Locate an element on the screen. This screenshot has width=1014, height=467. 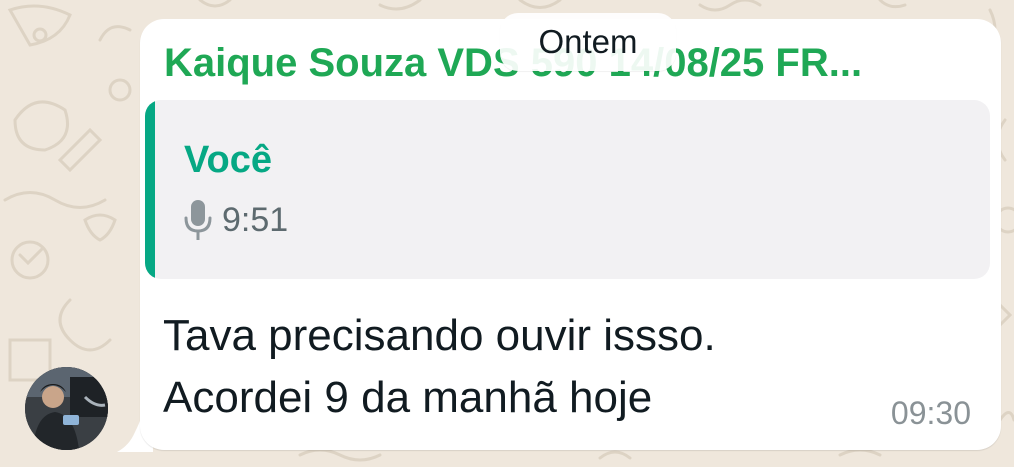
message-time: 09:30 is located at coordinates (930, 413).